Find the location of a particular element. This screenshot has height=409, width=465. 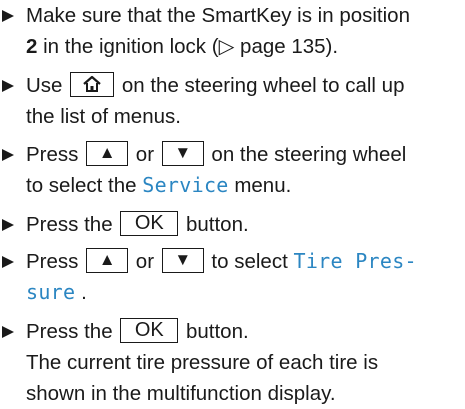

step-3-line-2-pre: to select the is located at coordinates (84, 185).